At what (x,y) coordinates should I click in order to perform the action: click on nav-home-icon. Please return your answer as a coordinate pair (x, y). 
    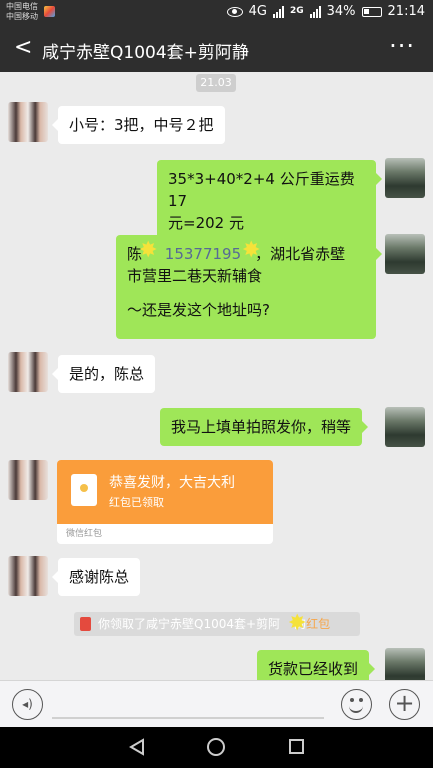
    Looking at the image, I should click on (216, 747).